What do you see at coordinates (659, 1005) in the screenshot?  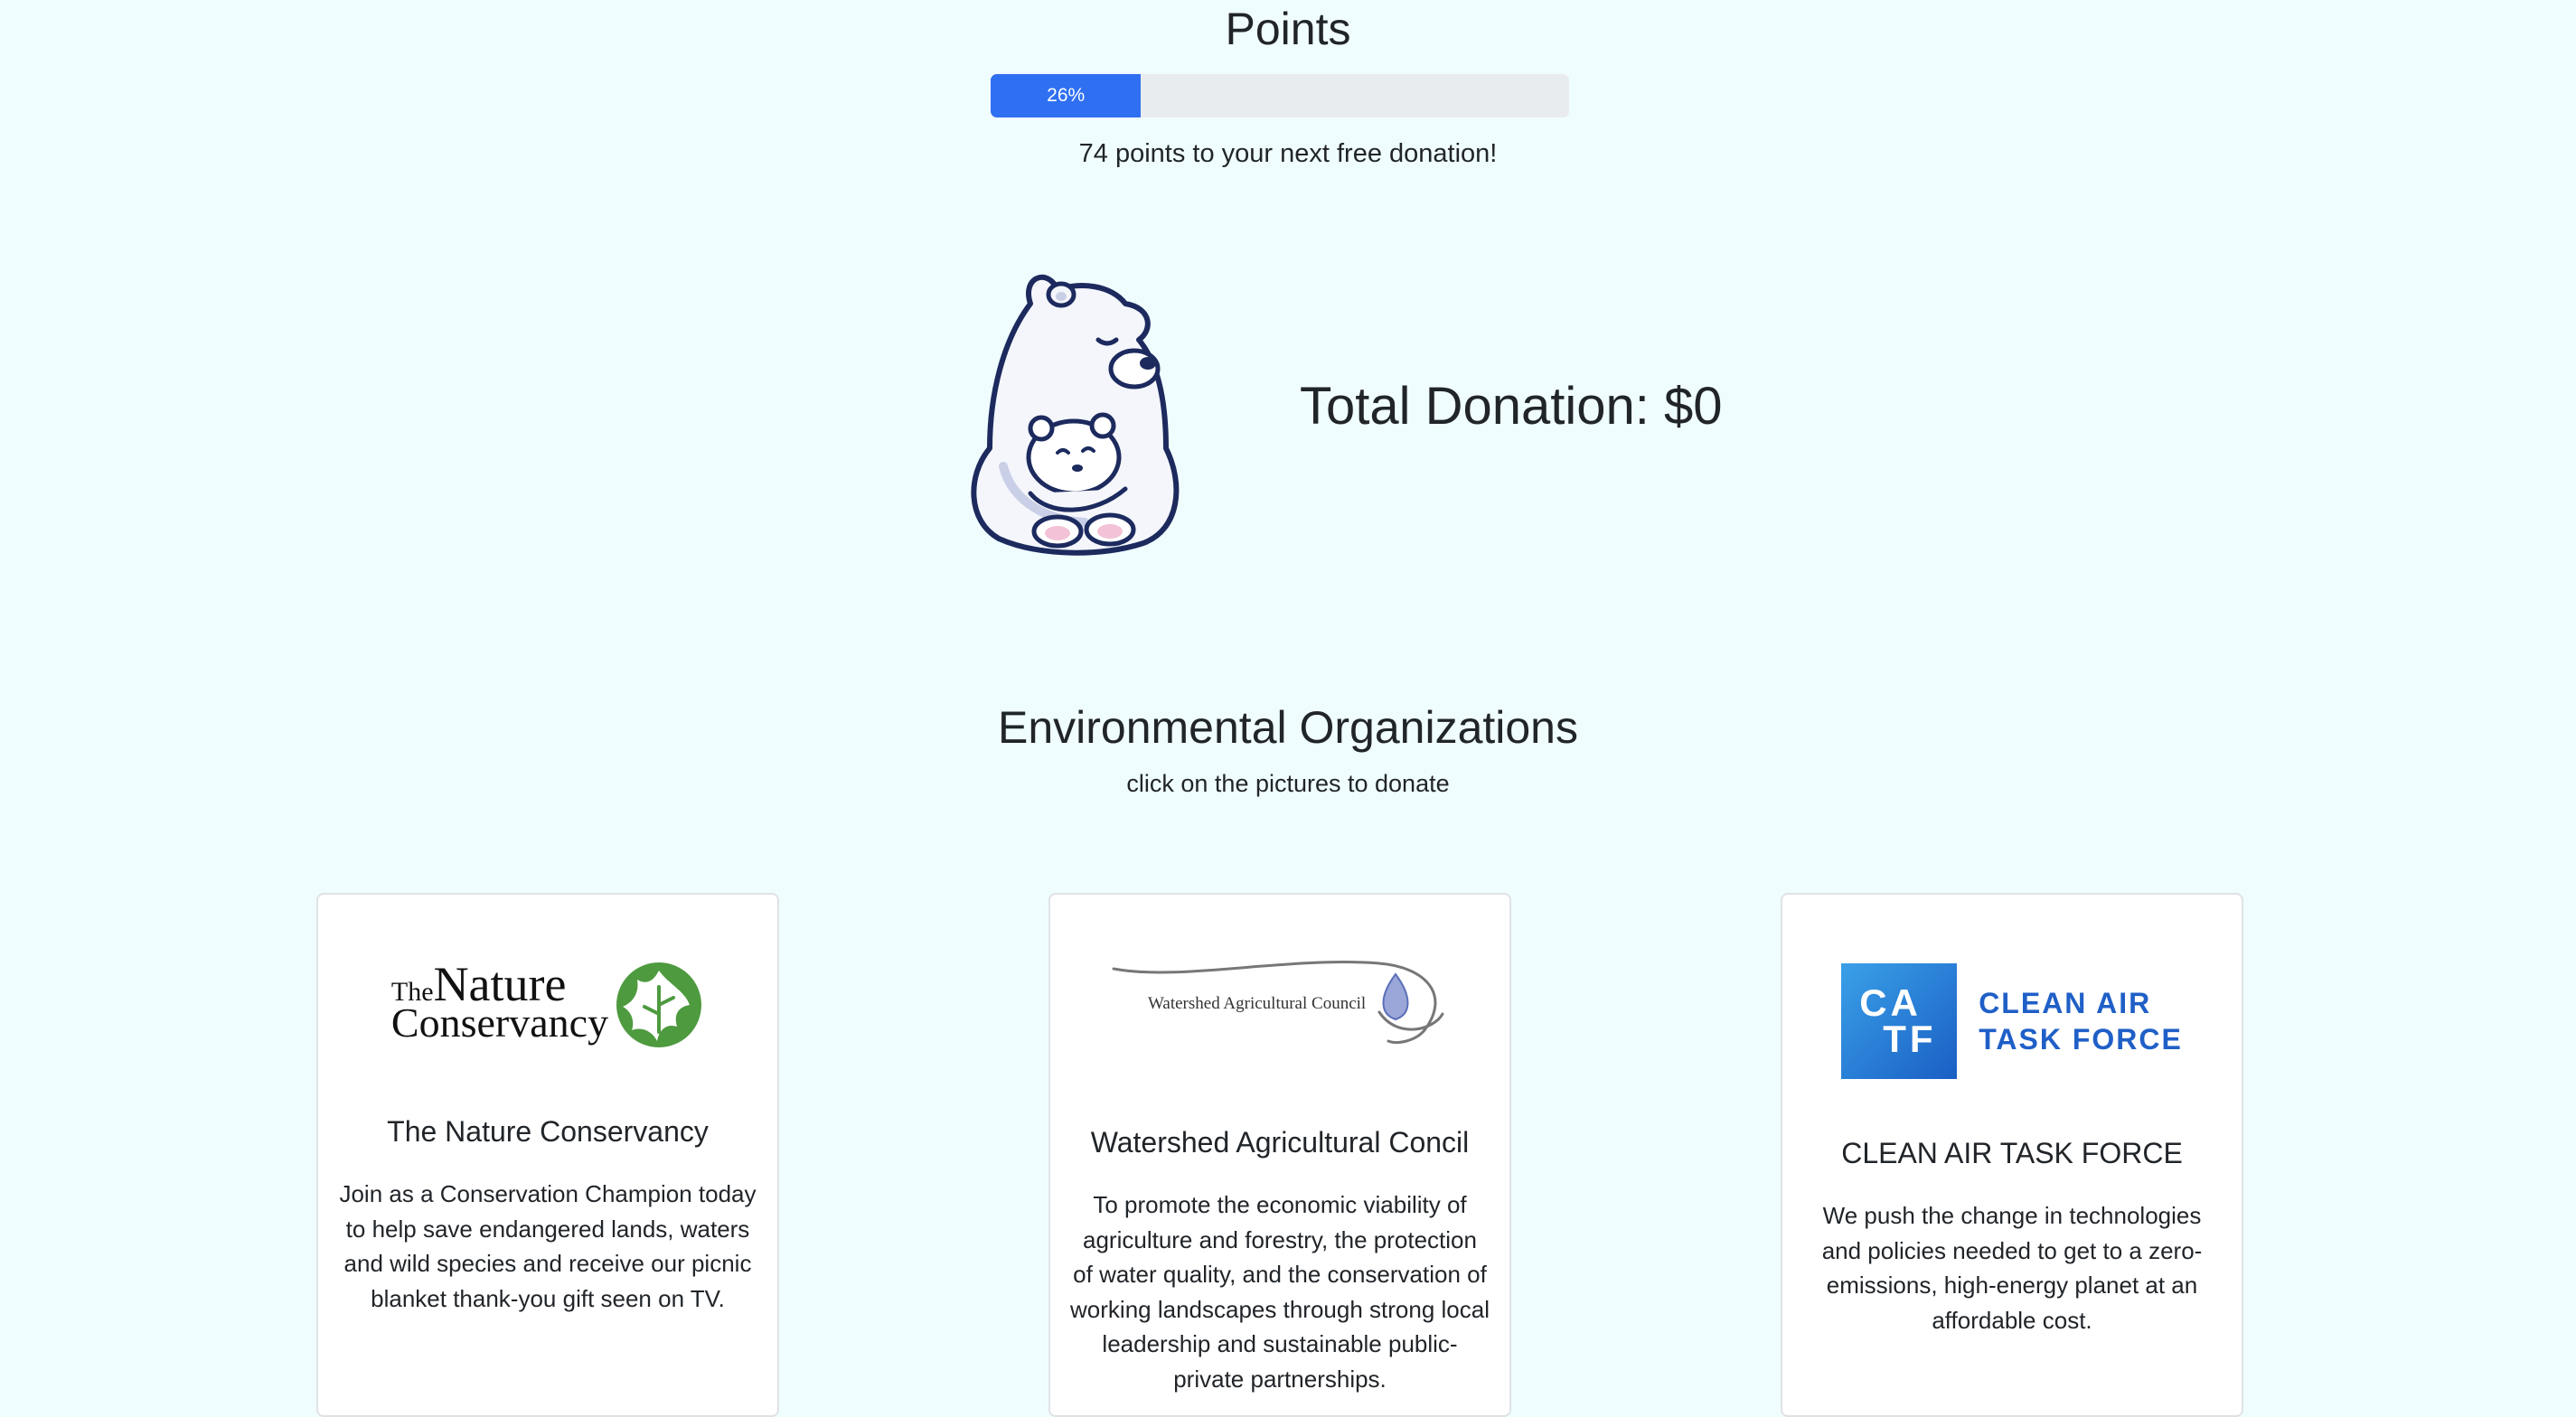 I see `green-leaf-globe-icon` at bounding box center [659, 1005].